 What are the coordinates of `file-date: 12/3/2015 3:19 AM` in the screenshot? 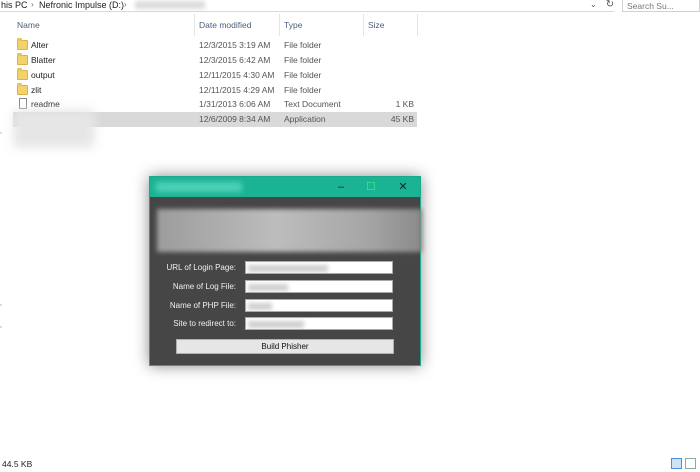 It's located at (235, 45).